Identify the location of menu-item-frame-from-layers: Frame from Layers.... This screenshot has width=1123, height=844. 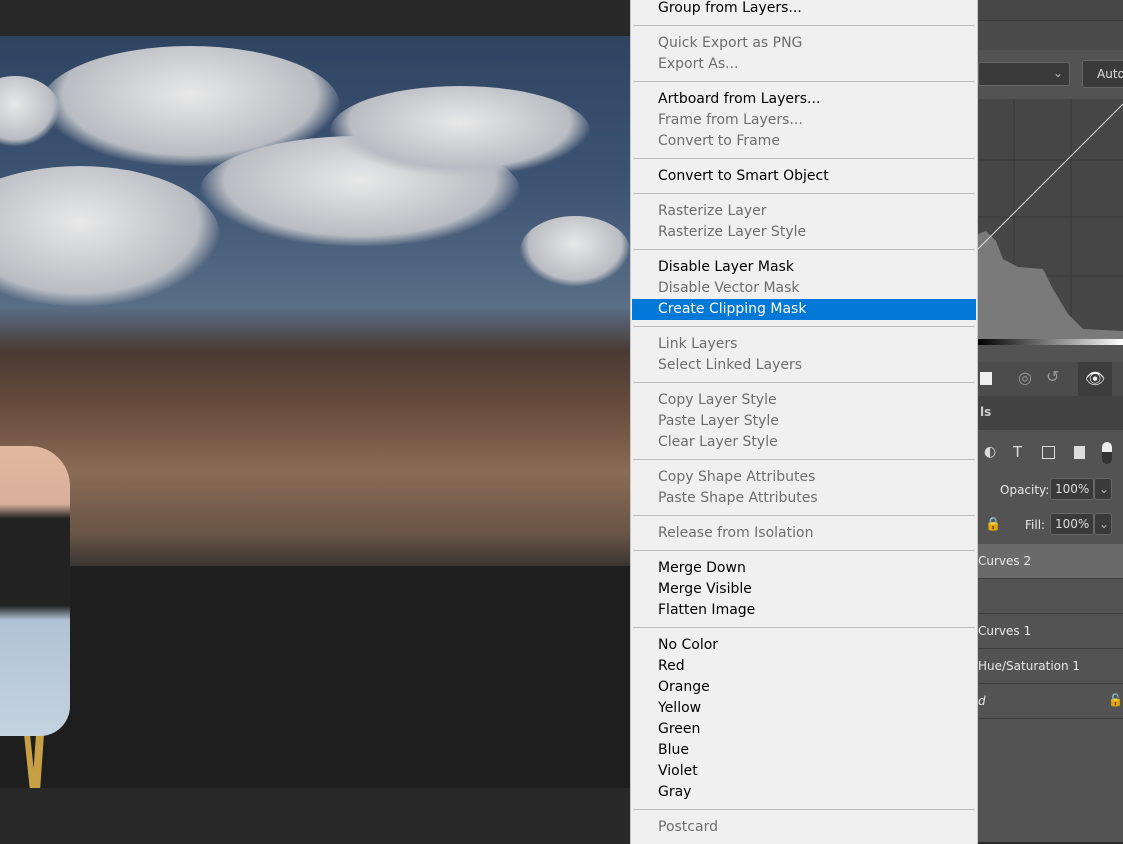
(804, 120).